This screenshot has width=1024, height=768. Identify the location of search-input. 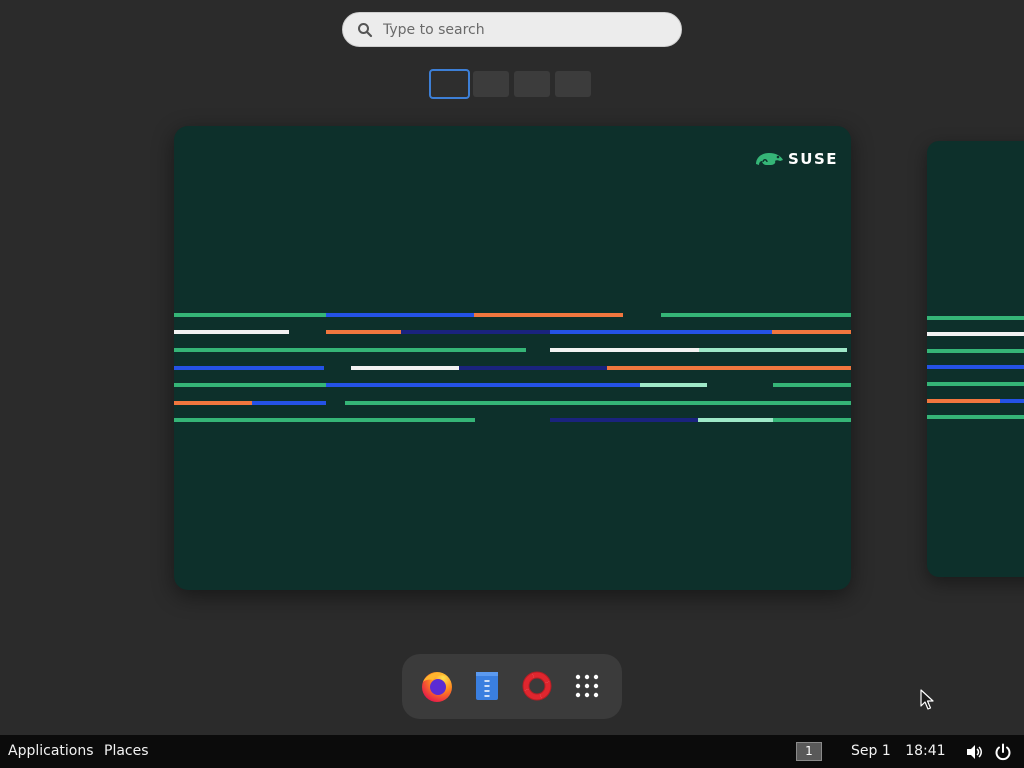
(525, 29).